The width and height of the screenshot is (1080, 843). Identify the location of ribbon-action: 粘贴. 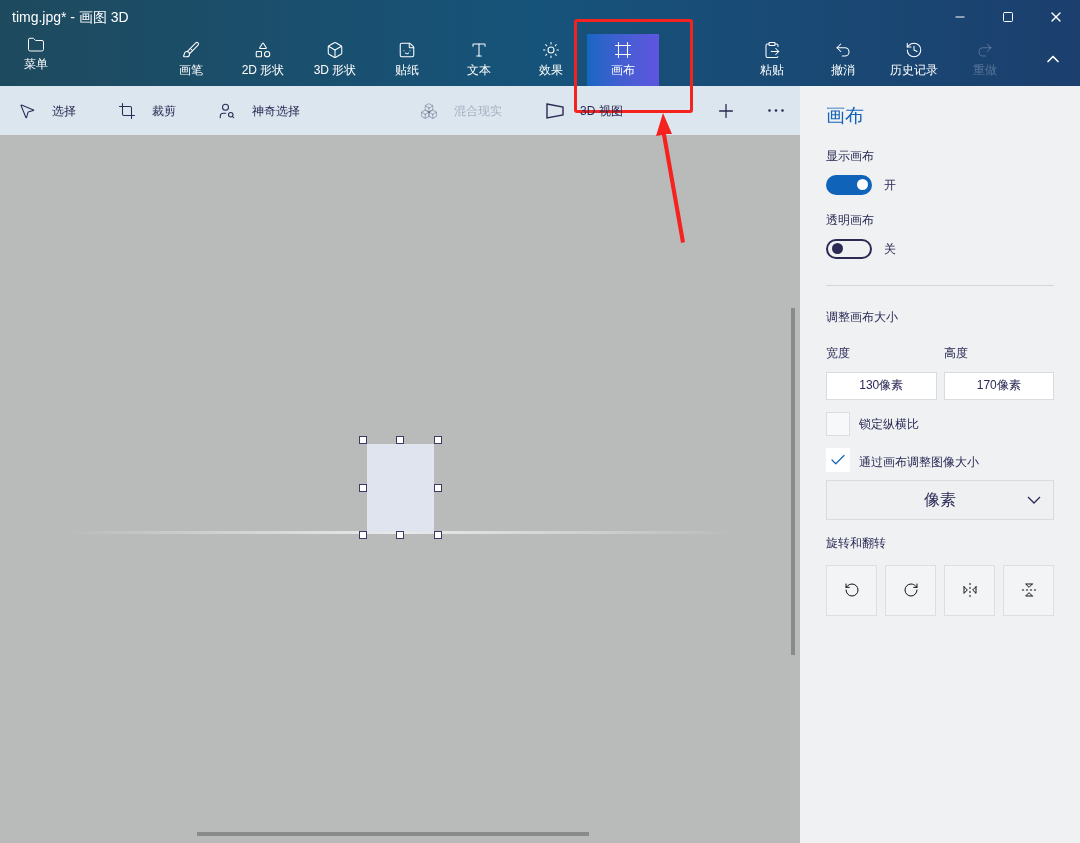
(771, 60).